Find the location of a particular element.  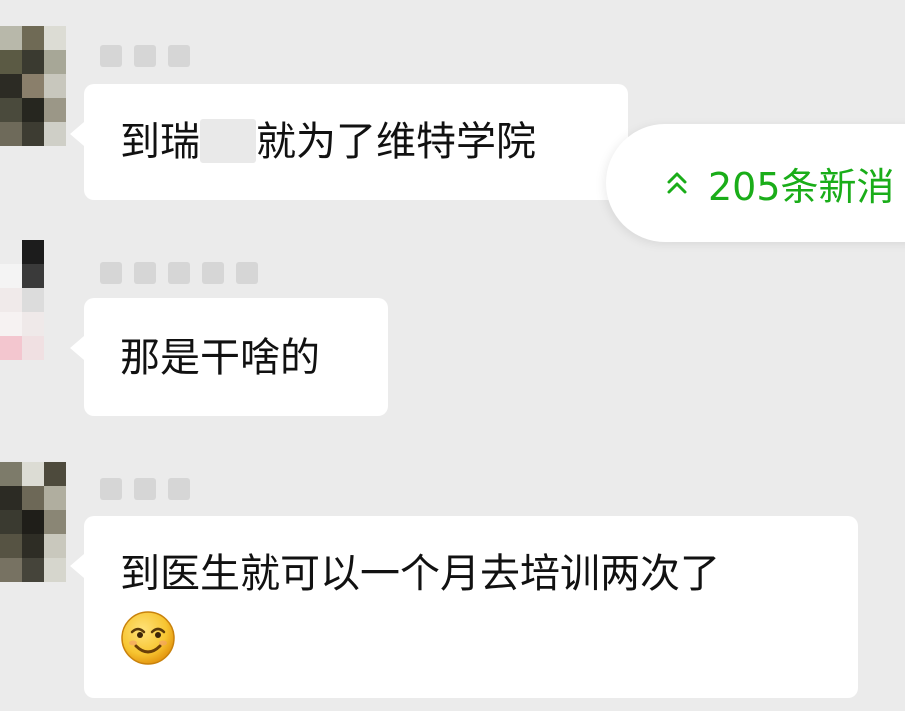

new-messages-label: 205条新消 is located at coordinates (801, 186).